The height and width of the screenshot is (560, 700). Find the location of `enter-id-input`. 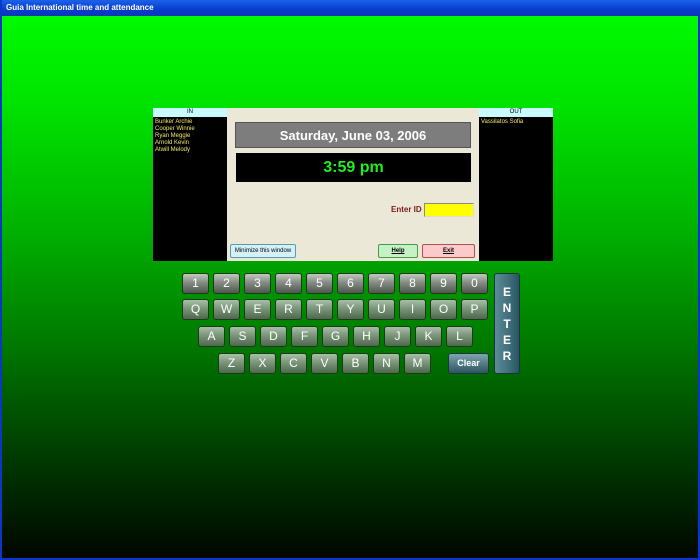

enter-id-input is located at coordinates (449, 210).